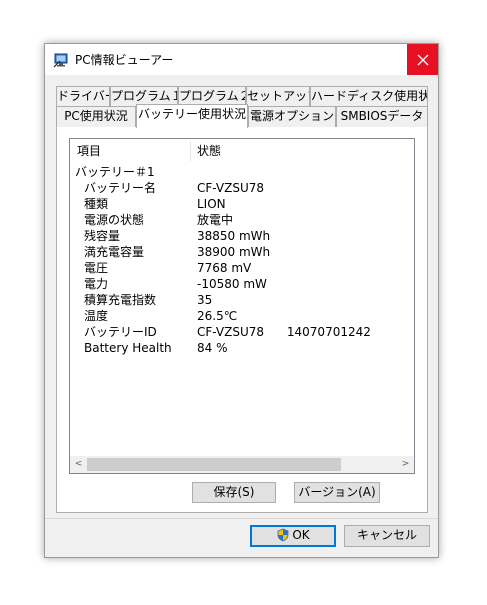  I want to click on list-group-battery-1: バッテリー＃1, so click(115, 172).